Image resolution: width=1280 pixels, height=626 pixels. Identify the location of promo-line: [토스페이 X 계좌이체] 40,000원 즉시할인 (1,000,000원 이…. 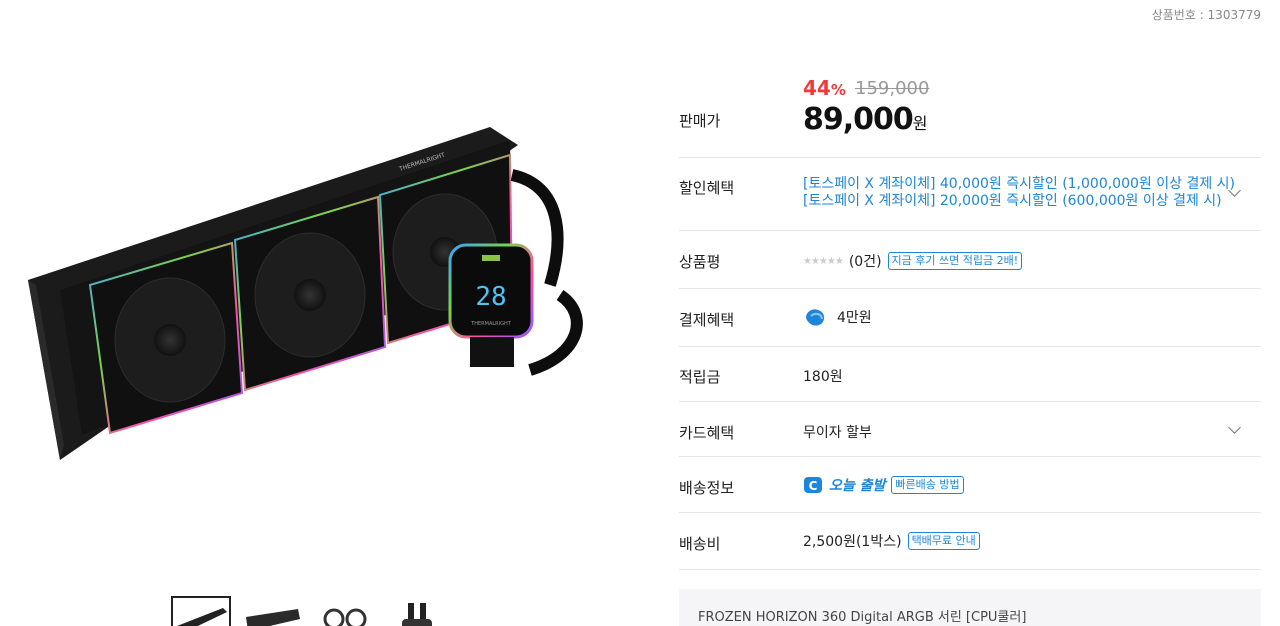
(1019, 184).